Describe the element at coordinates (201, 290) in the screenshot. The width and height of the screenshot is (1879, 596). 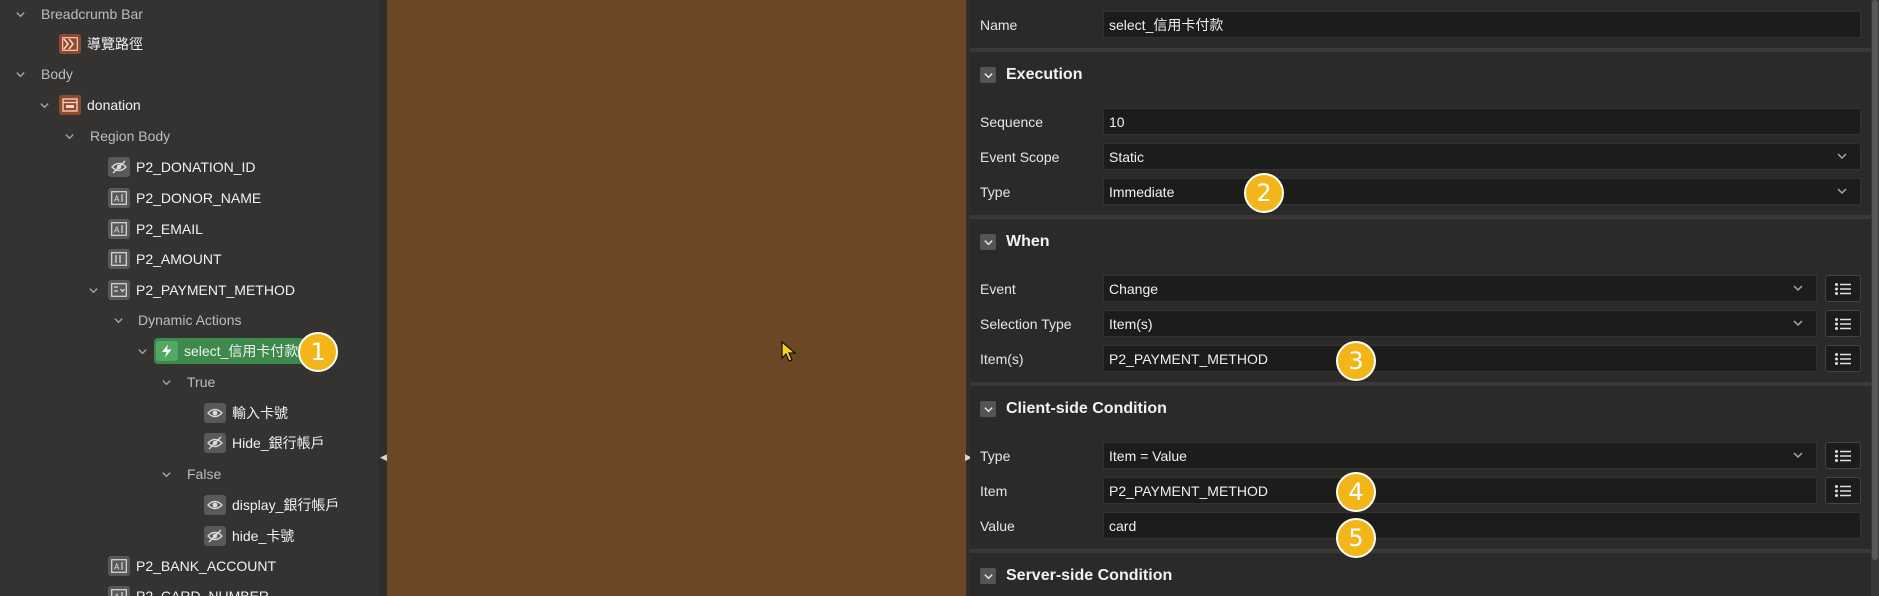
I see `tree-node-item: P2_PAYMENT_METHOD` at that location.